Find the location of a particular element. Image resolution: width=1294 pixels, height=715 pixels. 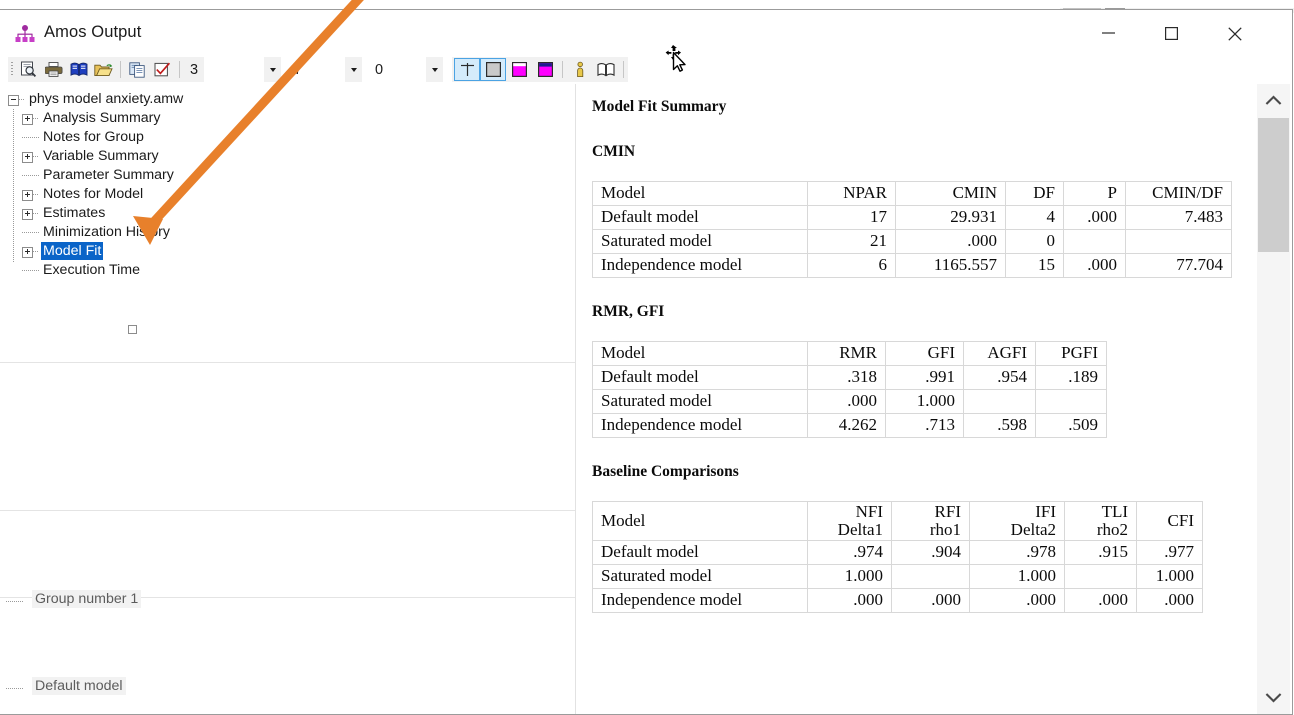

table-borders-button is located at coordinates (467, 69).